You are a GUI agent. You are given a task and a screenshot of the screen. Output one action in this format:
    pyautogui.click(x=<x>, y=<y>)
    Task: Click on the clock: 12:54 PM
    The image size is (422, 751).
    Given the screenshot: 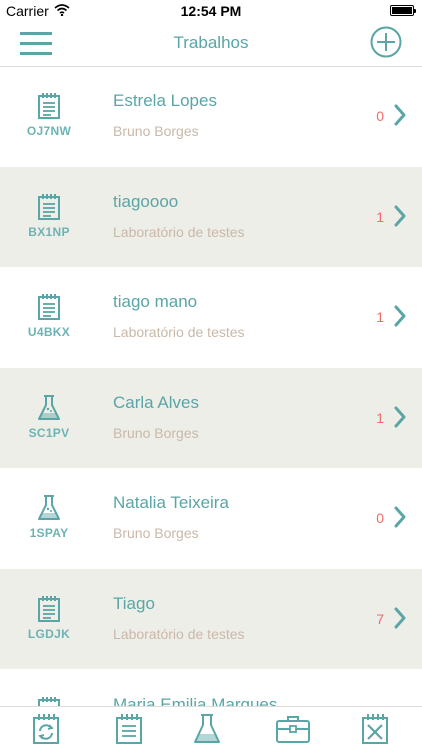 What is the action you would take?
    pyautogui.click(x=211, y=11)
    